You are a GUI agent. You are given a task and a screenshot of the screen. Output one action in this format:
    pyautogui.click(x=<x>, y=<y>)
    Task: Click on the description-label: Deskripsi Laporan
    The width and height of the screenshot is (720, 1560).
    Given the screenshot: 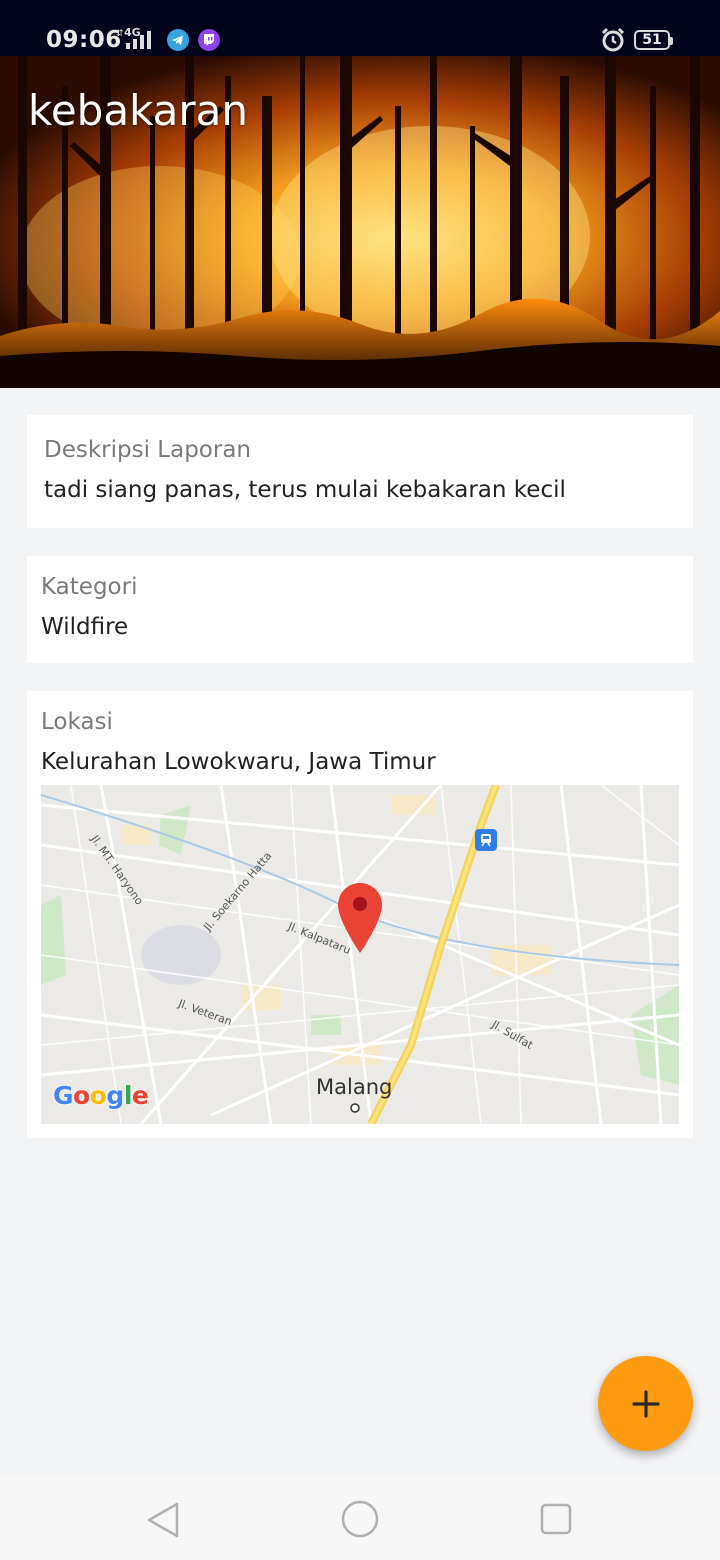 What is the action you would take?
    pyautogui.click(x=147, y=450)
    